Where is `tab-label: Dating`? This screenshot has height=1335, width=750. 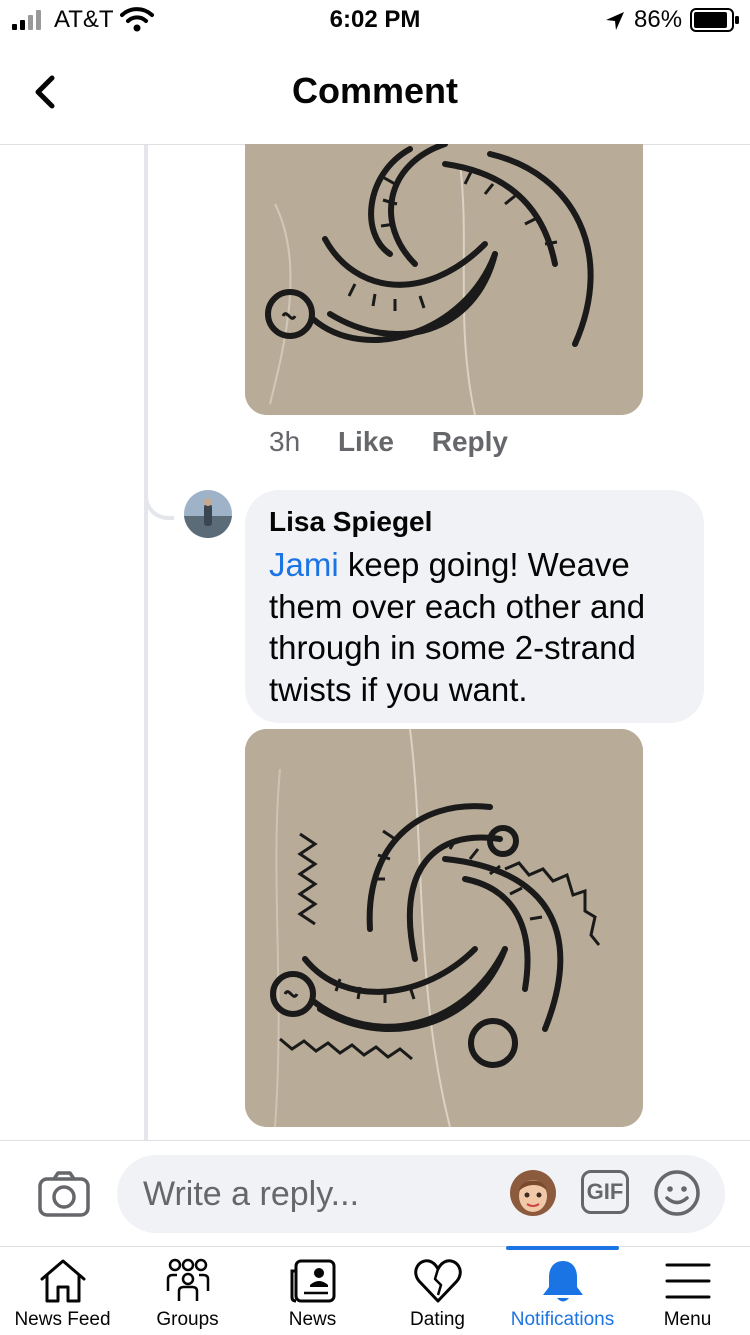 tab-label: Dating is located at coordinates (437, 1319).